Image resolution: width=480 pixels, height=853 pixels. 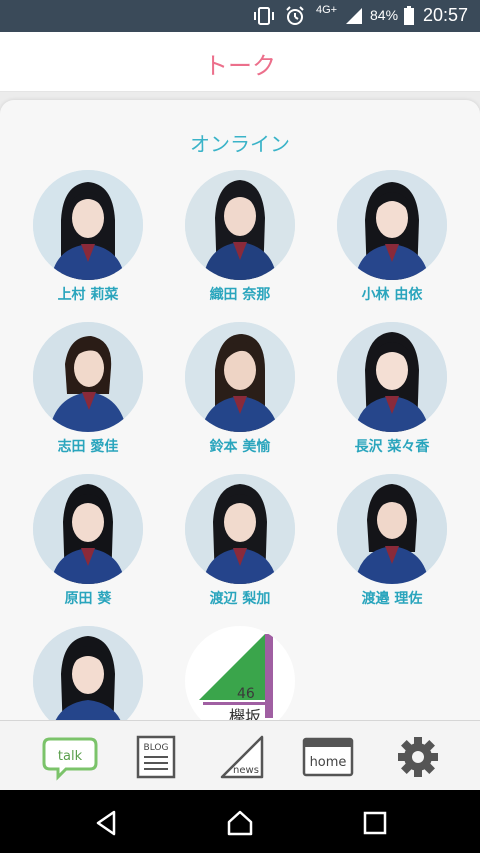 What do you see at coordinates (375, 823) in the screenshot?
I see `recents-icon` at bounding box center [375, 823].